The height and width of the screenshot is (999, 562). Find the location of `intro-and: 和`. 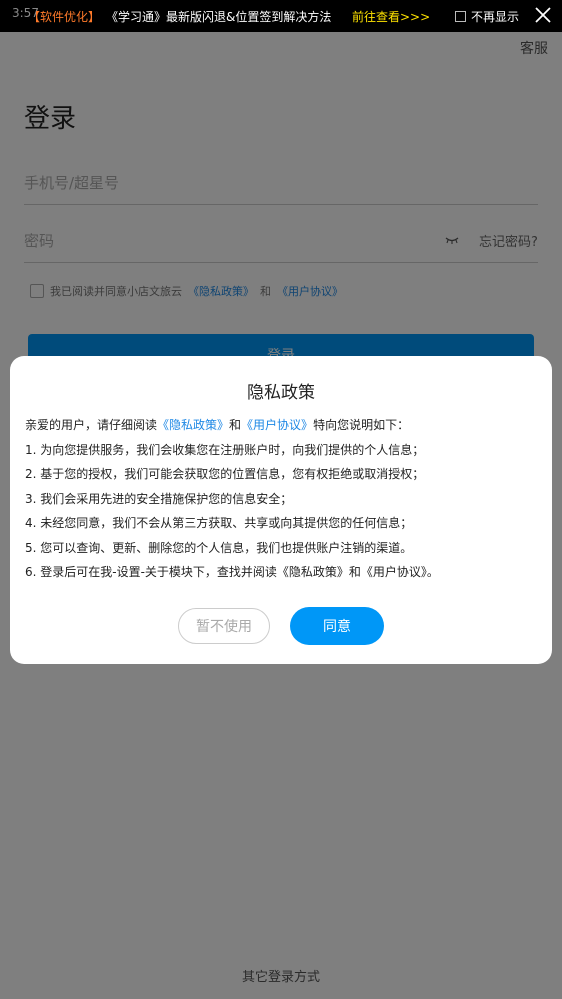

intro-and: 和 is located at coordinates (235, 425).